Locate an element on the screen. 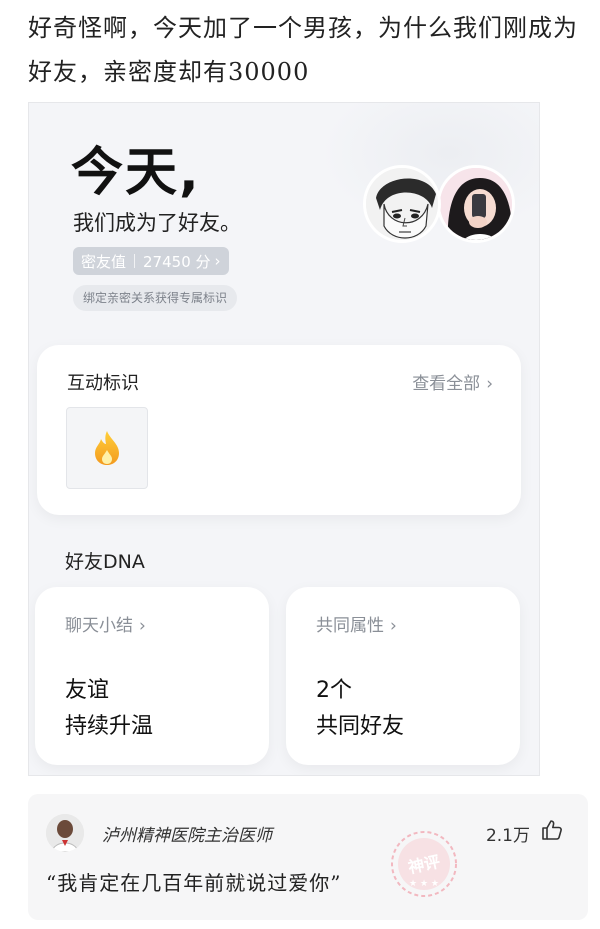 The height and width of the screenshot is (929, 600). chat-summary-line1: 友谊 is located at coordinates (87, 690).